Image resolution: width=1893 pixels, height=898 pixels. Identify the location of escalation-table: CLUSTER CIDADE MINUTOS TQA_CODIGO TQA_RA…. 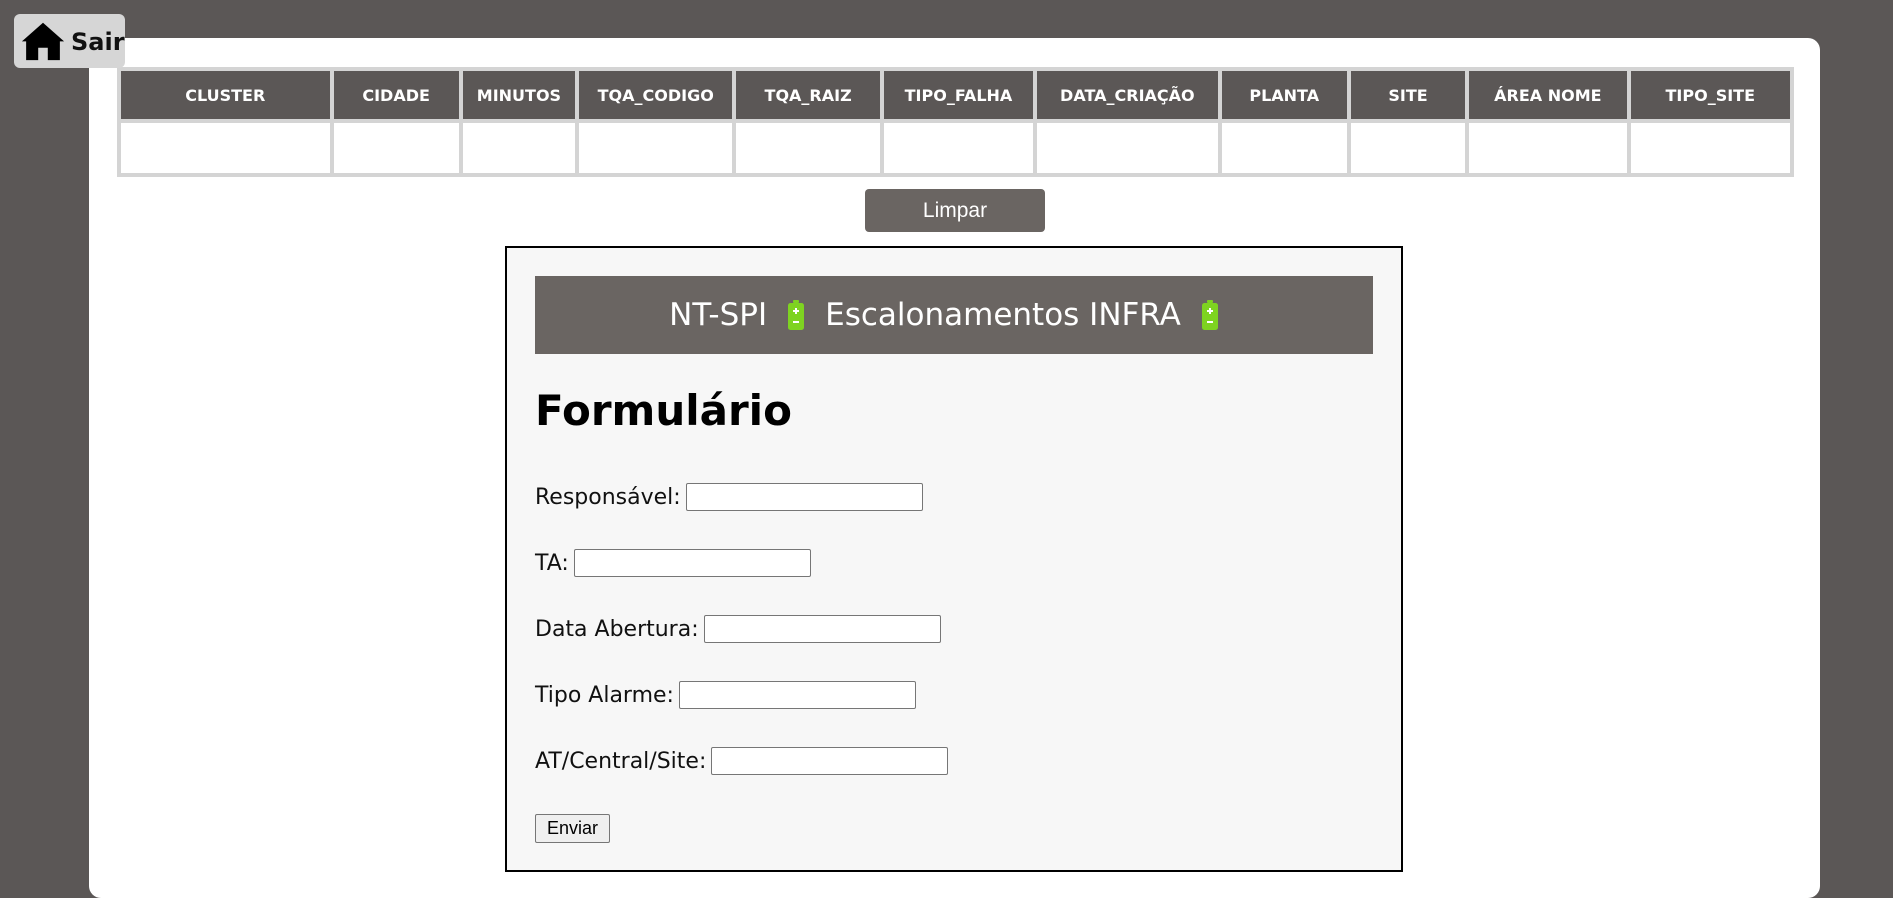
(955, 122).